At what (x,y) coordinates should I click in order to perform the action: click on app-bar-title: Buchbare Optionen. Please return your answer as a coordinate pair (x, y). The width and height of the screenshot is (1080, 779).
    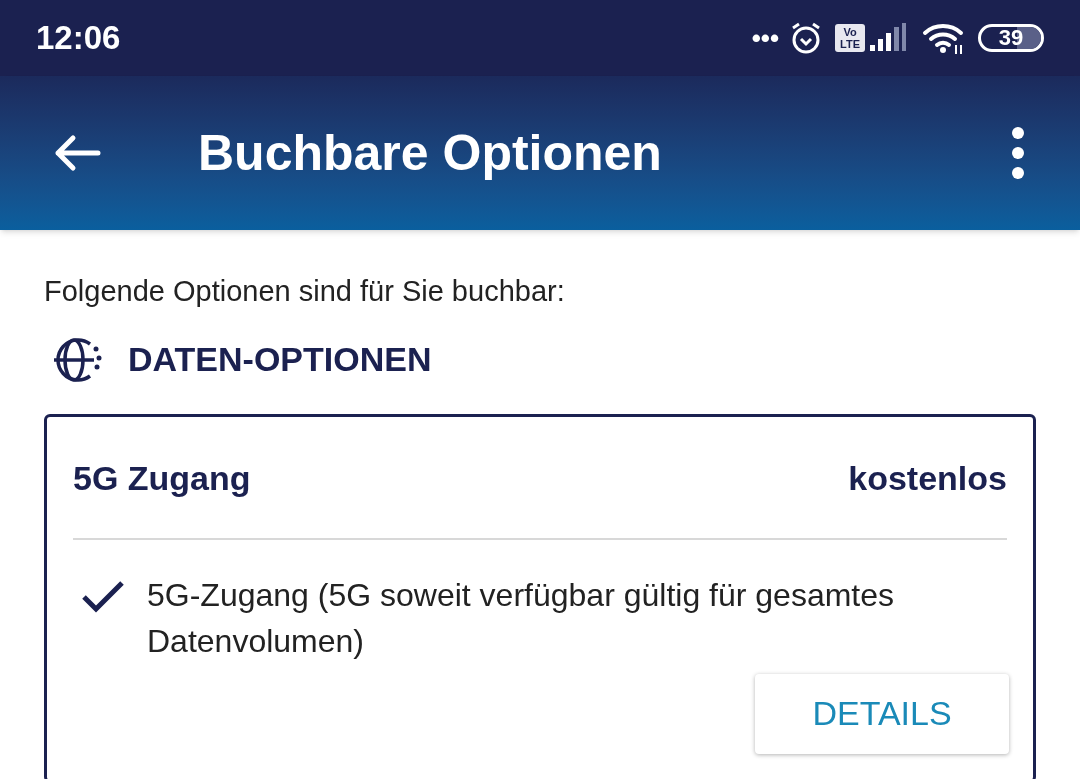
    Looking at the image, I should click on (430, 153).